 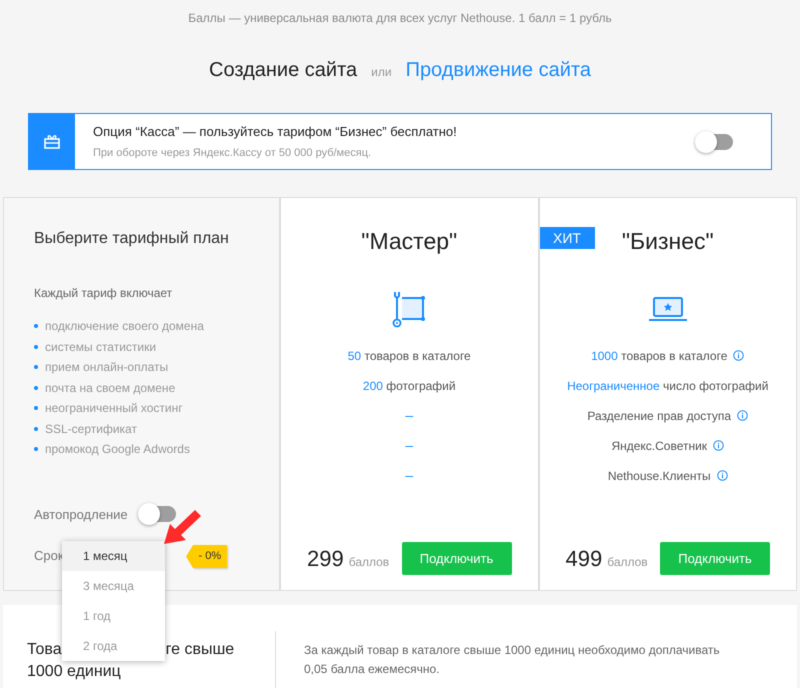 What do you see at coordinates (409, 241) in the screenshot?
I see `plan-title: "Мастер"` at bounding box center [409, 241].